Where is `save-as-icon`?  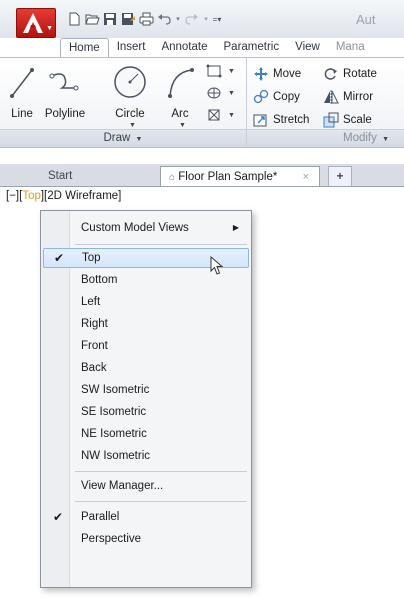
save-as-icon is located at coordinates (128, 19).